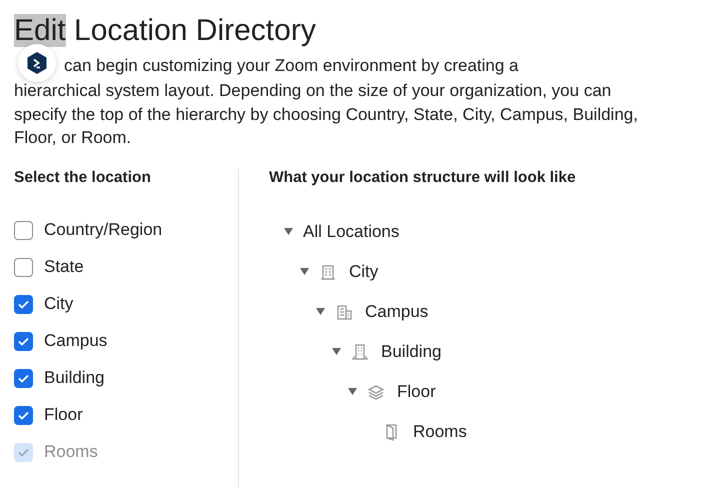  What do you see at coordinates (59, 304) in the screenshot?
I see `option-label: City` at bounding box center [59, 304].